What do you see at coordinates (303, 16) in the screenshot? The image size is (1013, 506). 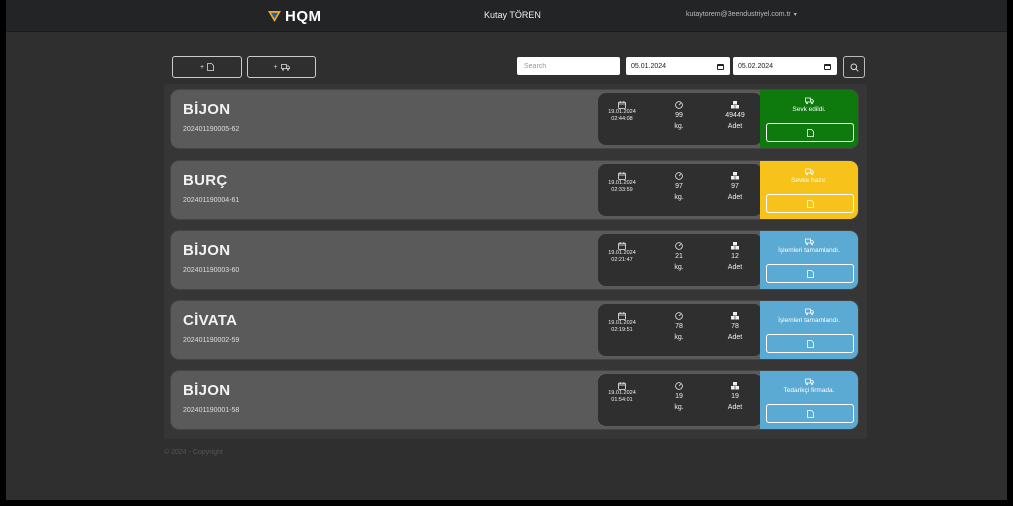 I see `brand-name: HQM` at bounding box center [303, 16].